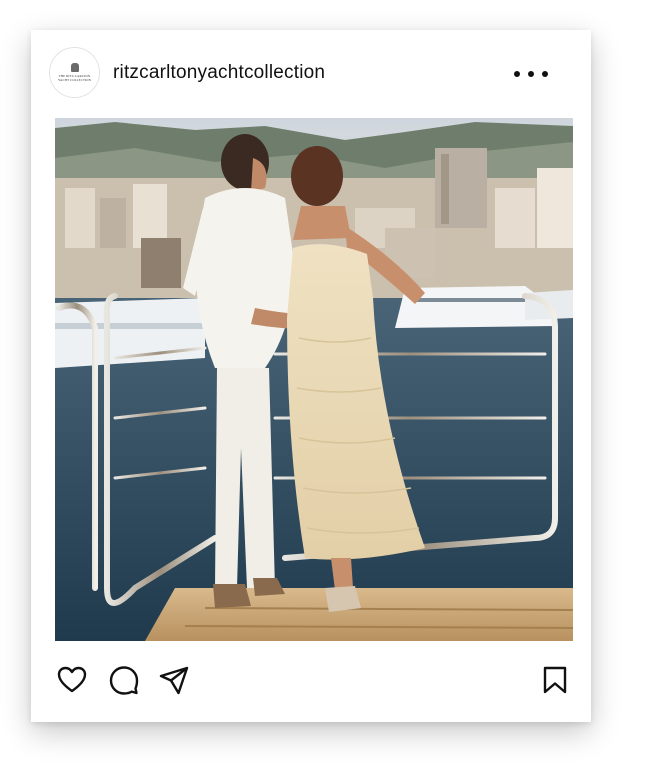  I want to click on username: ritzcarltonyachtcollection, so click(219, 73).